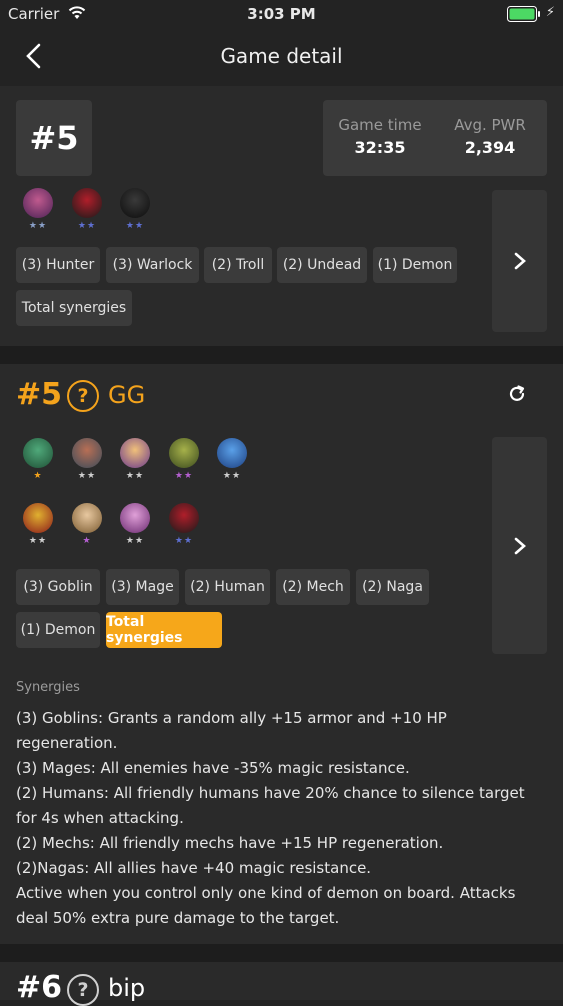  Describe the element at coordinates (490, 147) in the screenshot. I see `avg-pwr-value: 2,394` at that location.